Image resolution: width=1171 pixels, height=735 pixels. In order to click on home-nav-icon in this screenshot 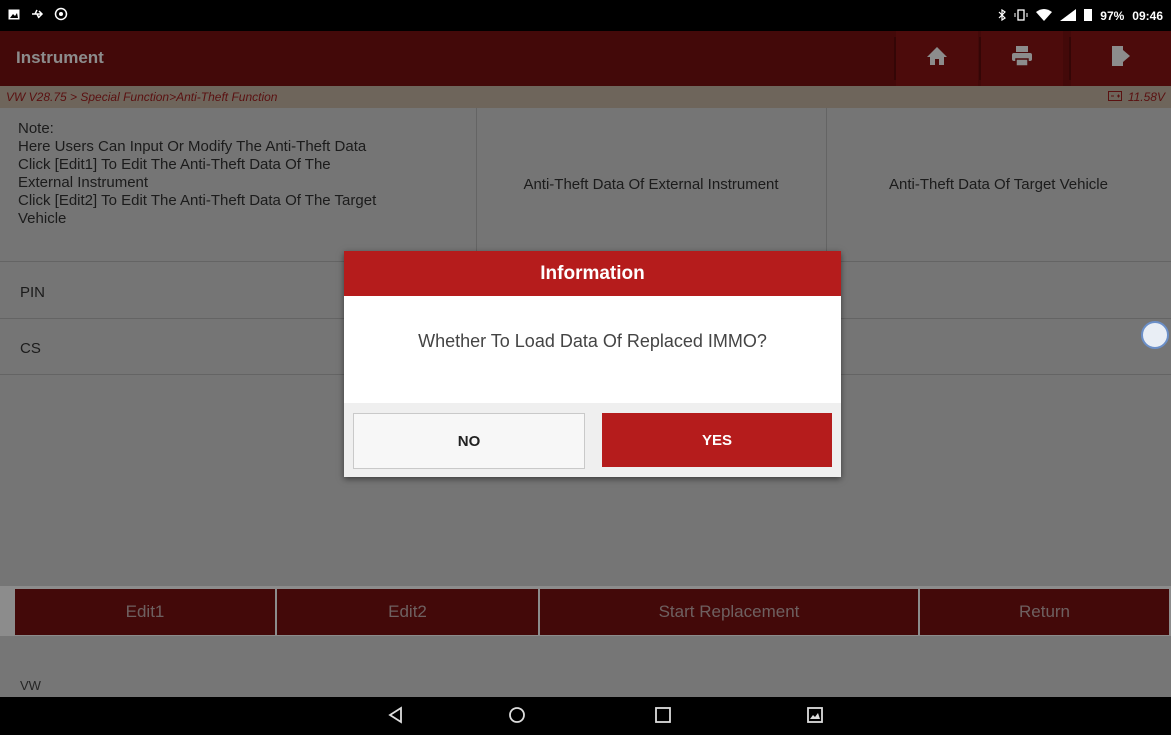, I will do `click(517, 717)`.